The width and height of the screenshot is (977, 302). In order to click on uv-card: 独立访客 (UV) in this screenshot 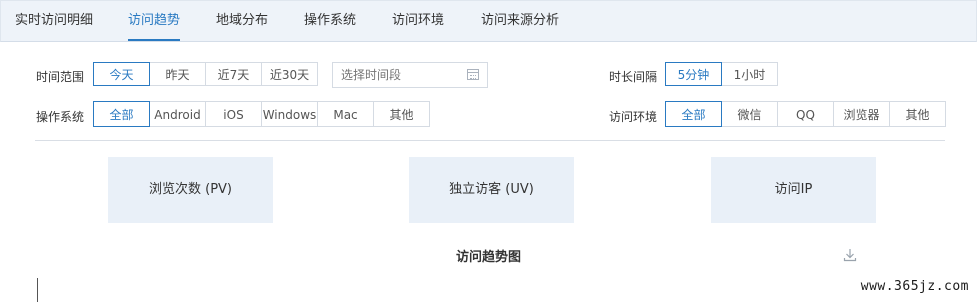, I will do `click(491, 190)`.